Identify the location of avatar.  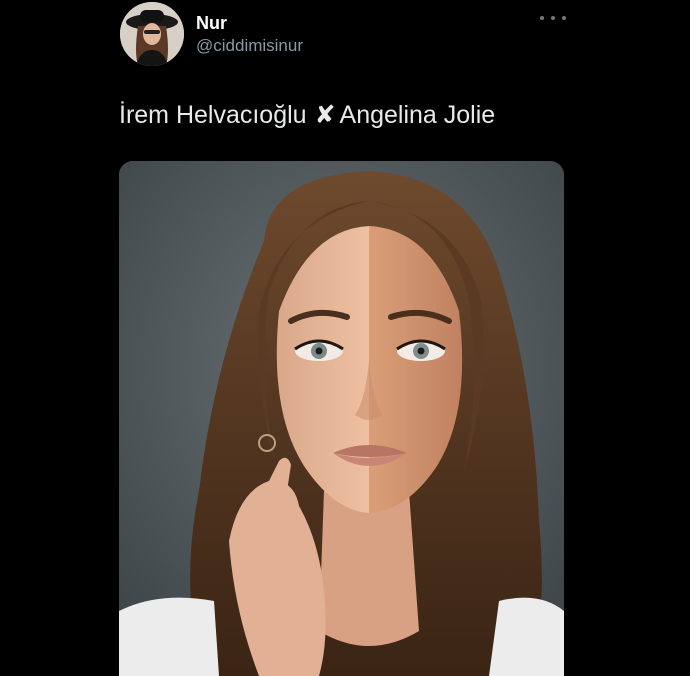
(152, 34).